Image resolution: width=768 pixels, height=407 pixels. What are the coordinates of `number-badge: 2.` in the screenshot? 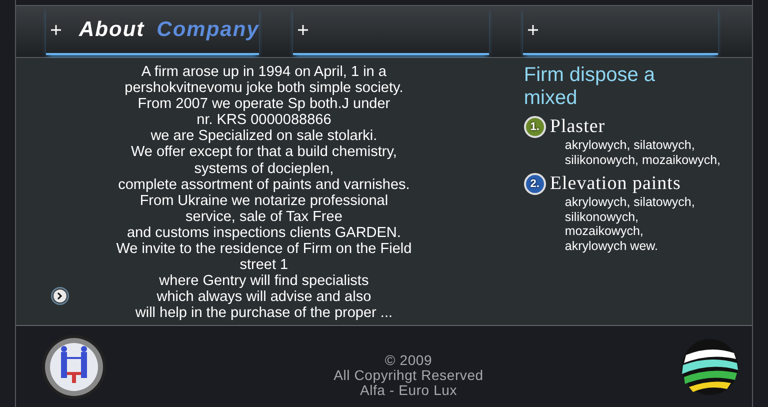 It's located at (535, 184).